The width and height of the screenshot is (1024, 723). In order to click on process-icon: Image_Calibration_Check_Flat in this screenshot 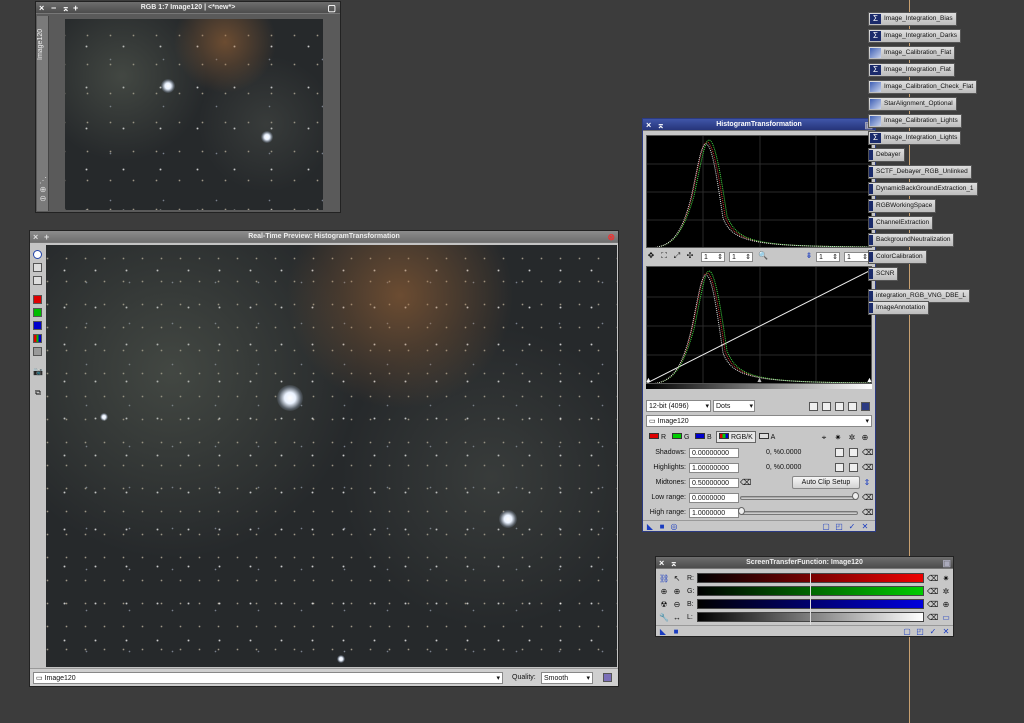, I will do `click(923, 87)`.